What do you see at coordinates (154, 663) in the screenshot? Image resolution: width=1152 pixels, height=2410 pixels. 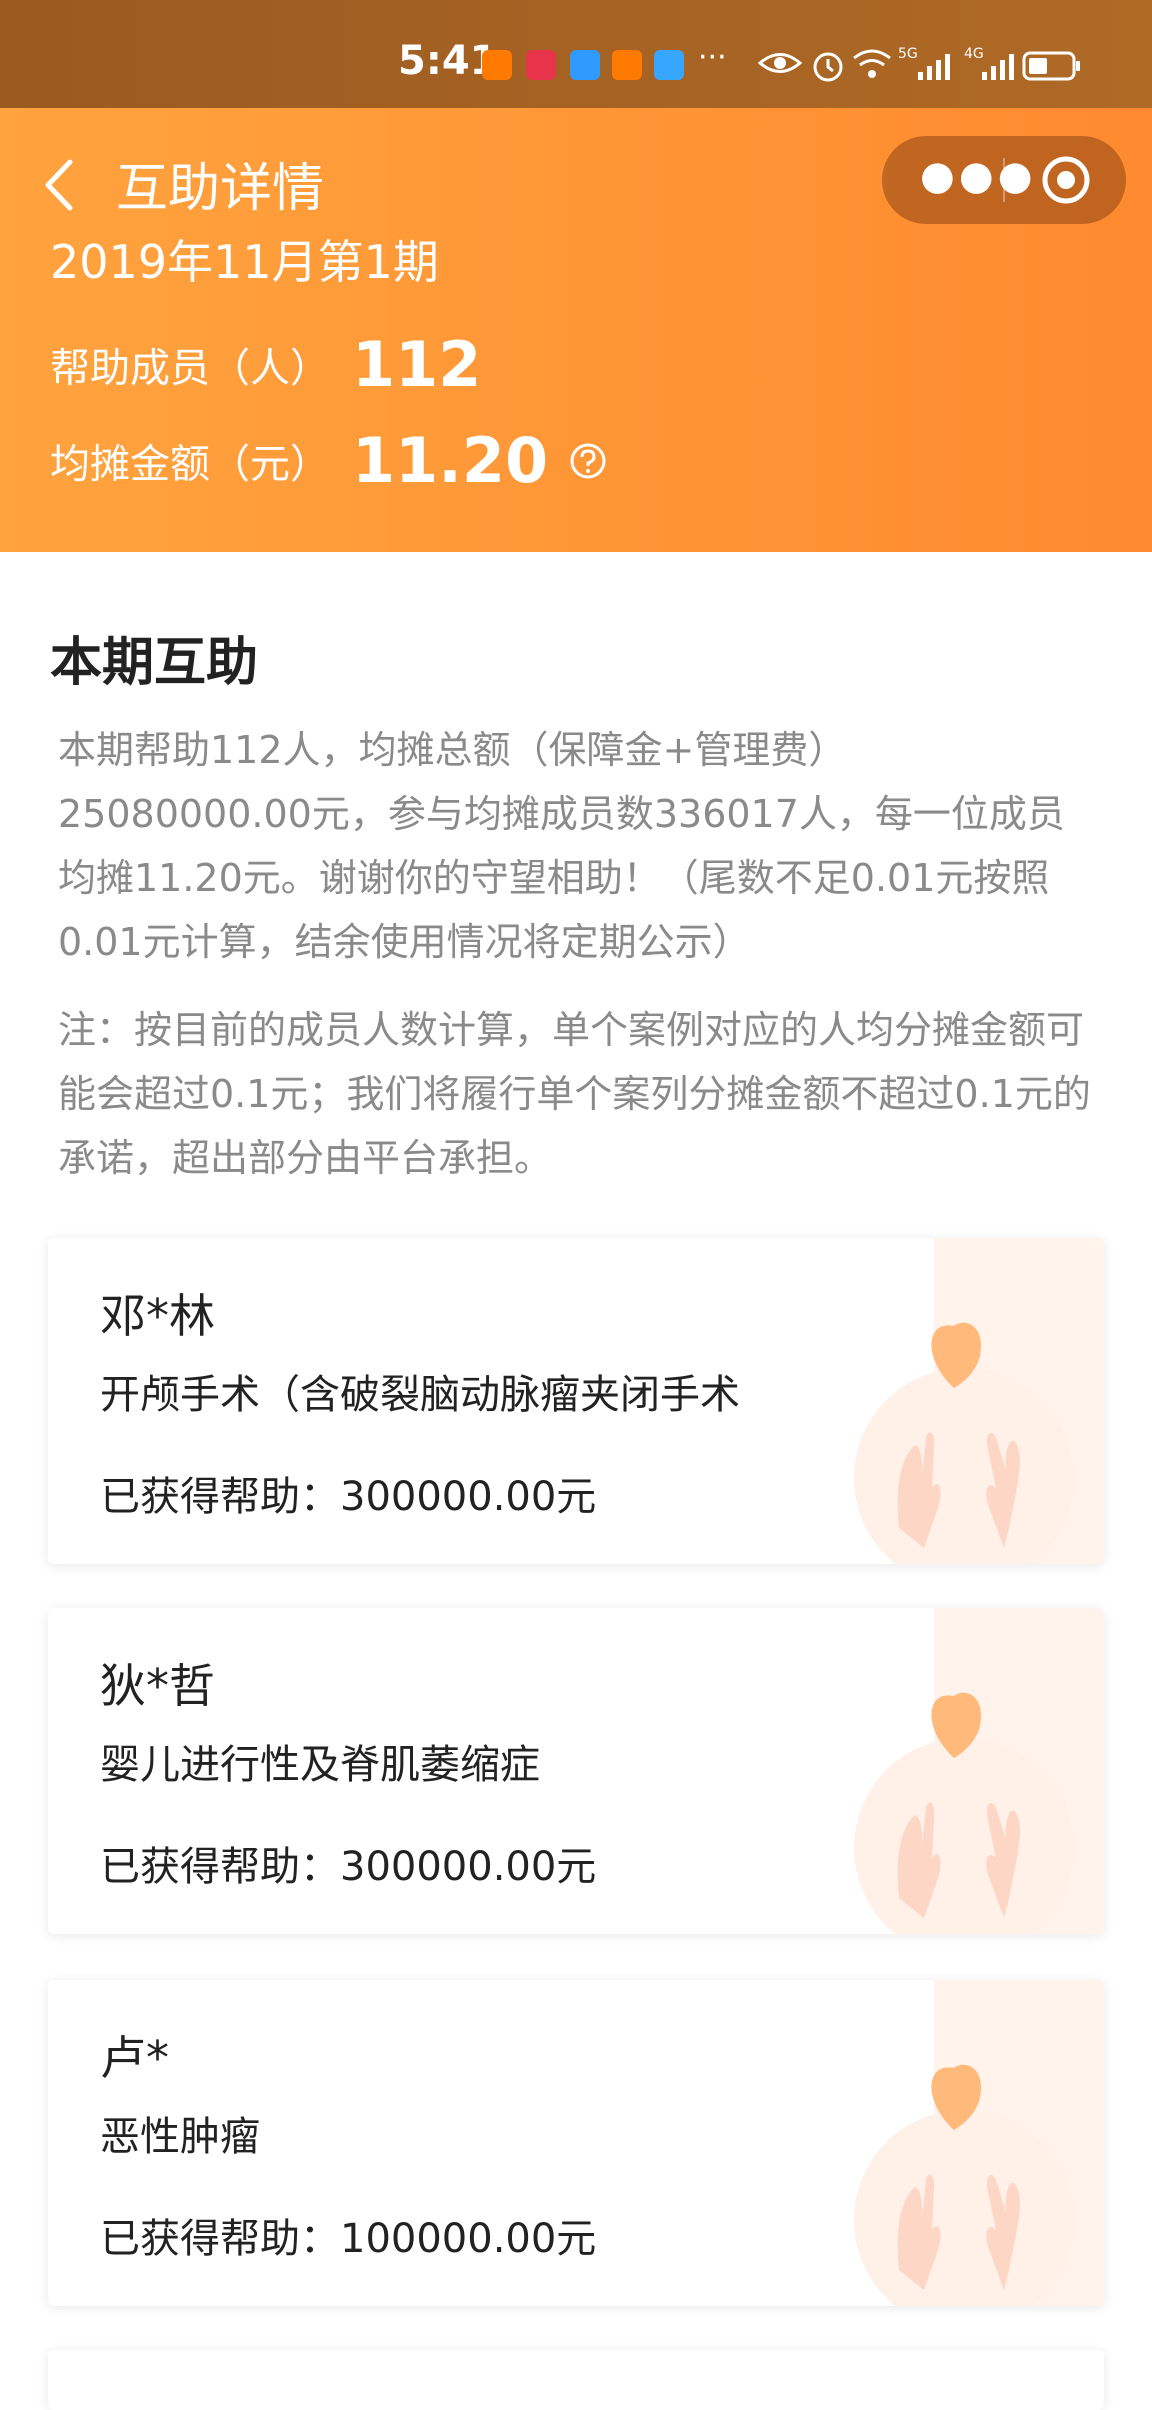 I see `section-title: 本期互助` at bounding box center [154, 663].